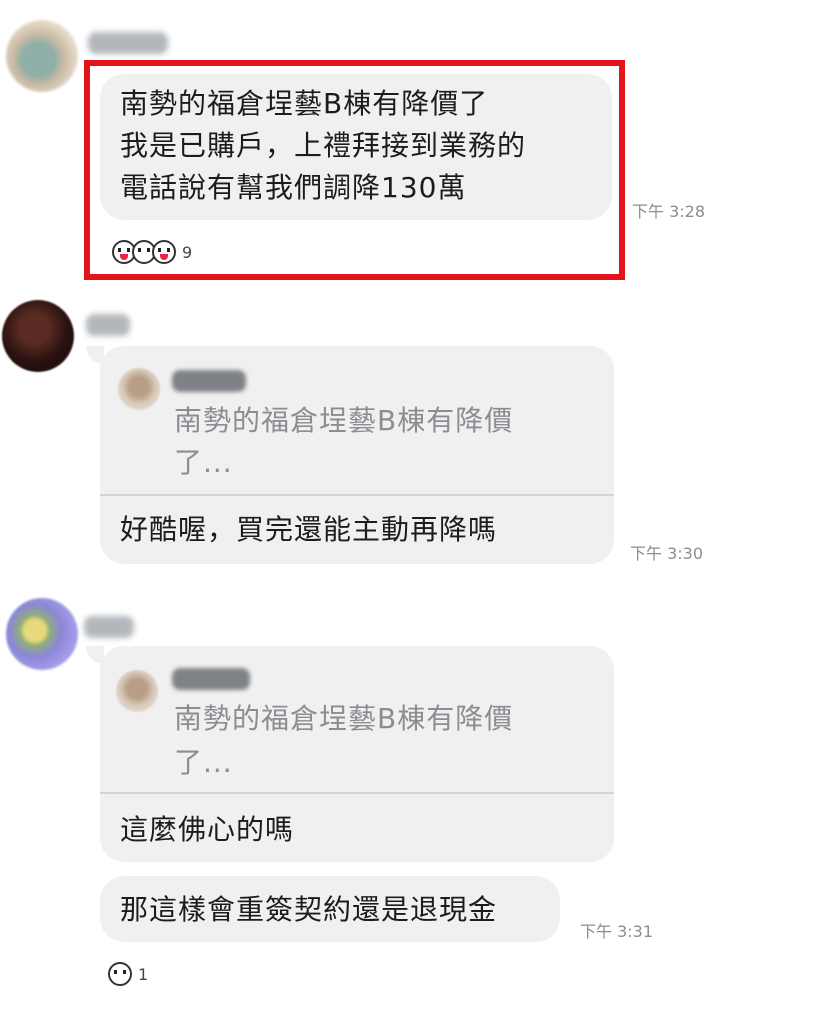 This screenshot has height=1024, width=819. I want to click on reaction-summary: 1, so click(128, 974).